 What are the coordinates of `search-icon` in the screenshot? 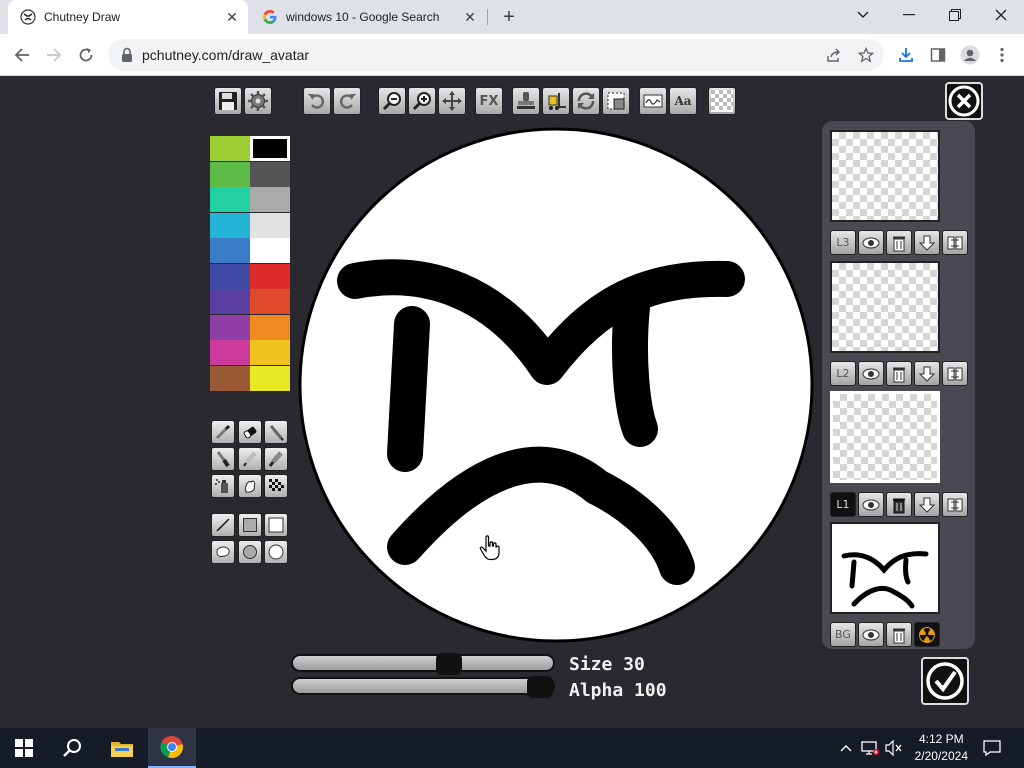 It's located at (72, 748).